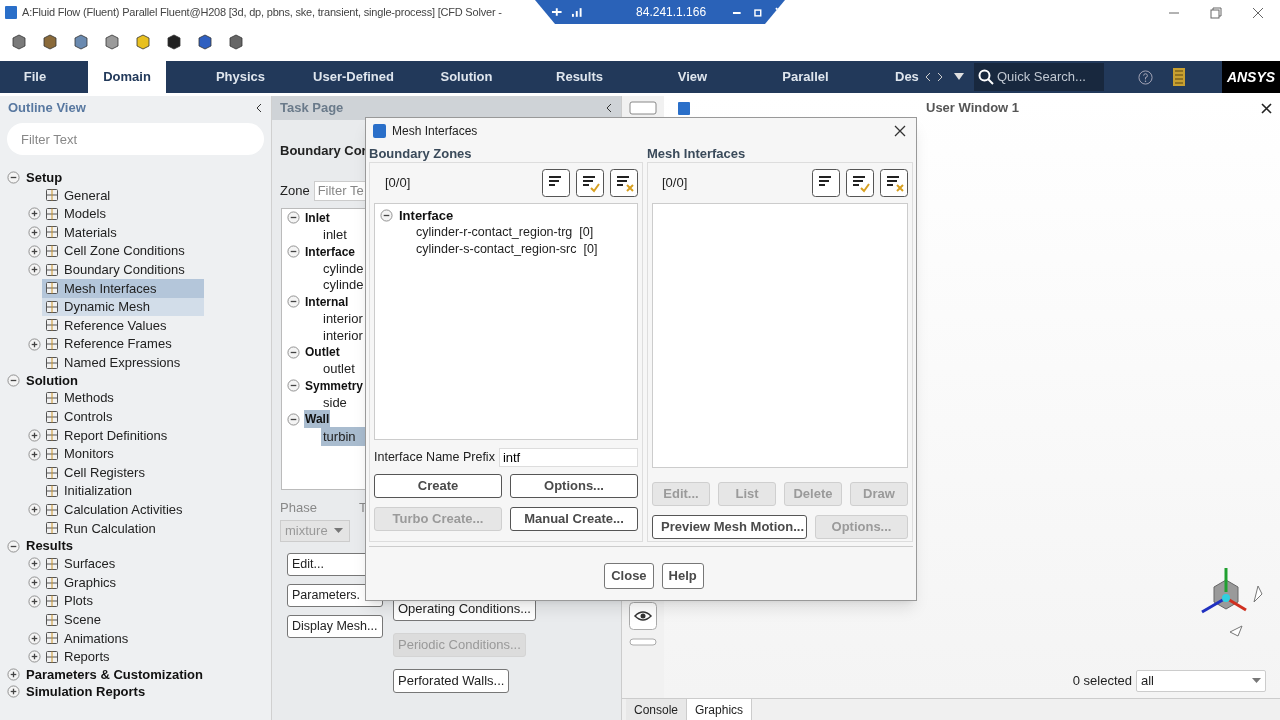 The width and height of the screenshot is (1280, 720). I want to click on tree-item-label: General, so click(87, 195).